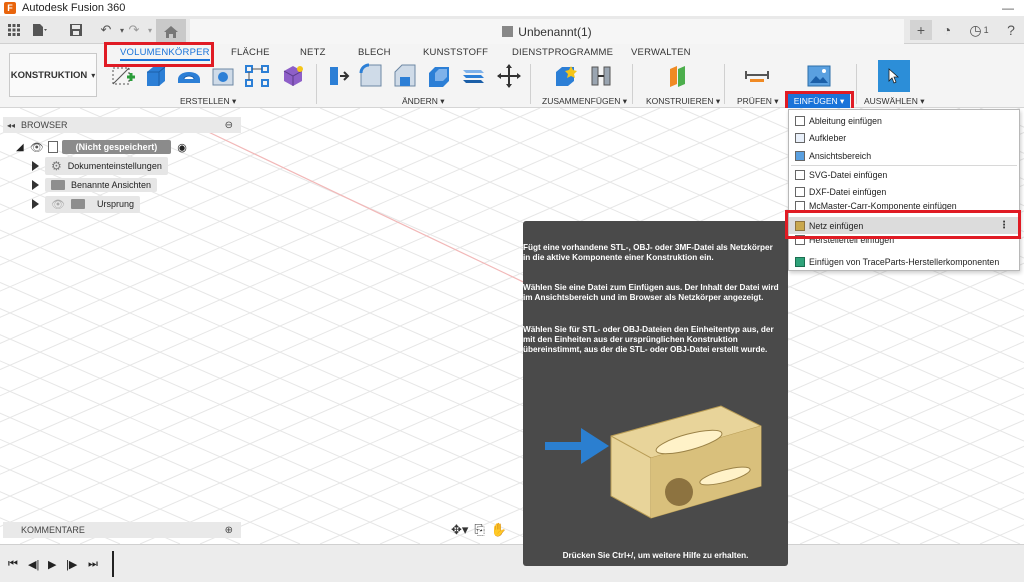  Describe the element at coordinates (800, 137) in the screenshot. I see `decal-icon` at that location.